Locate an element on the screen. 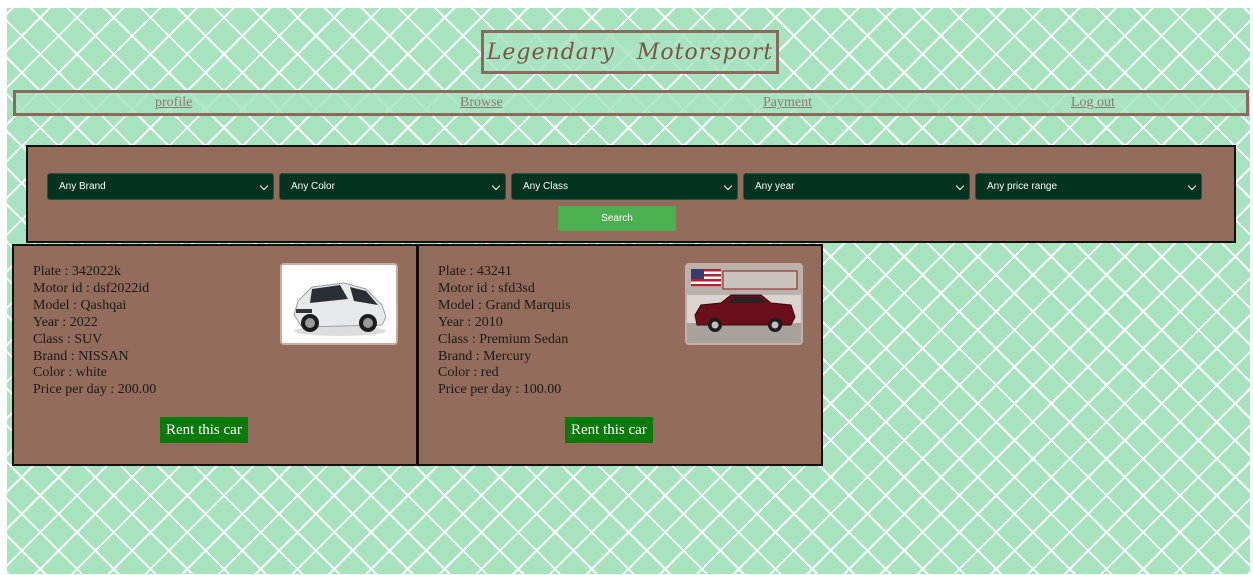  nav-link-browse: Browse is located at coordinates (481, 103).